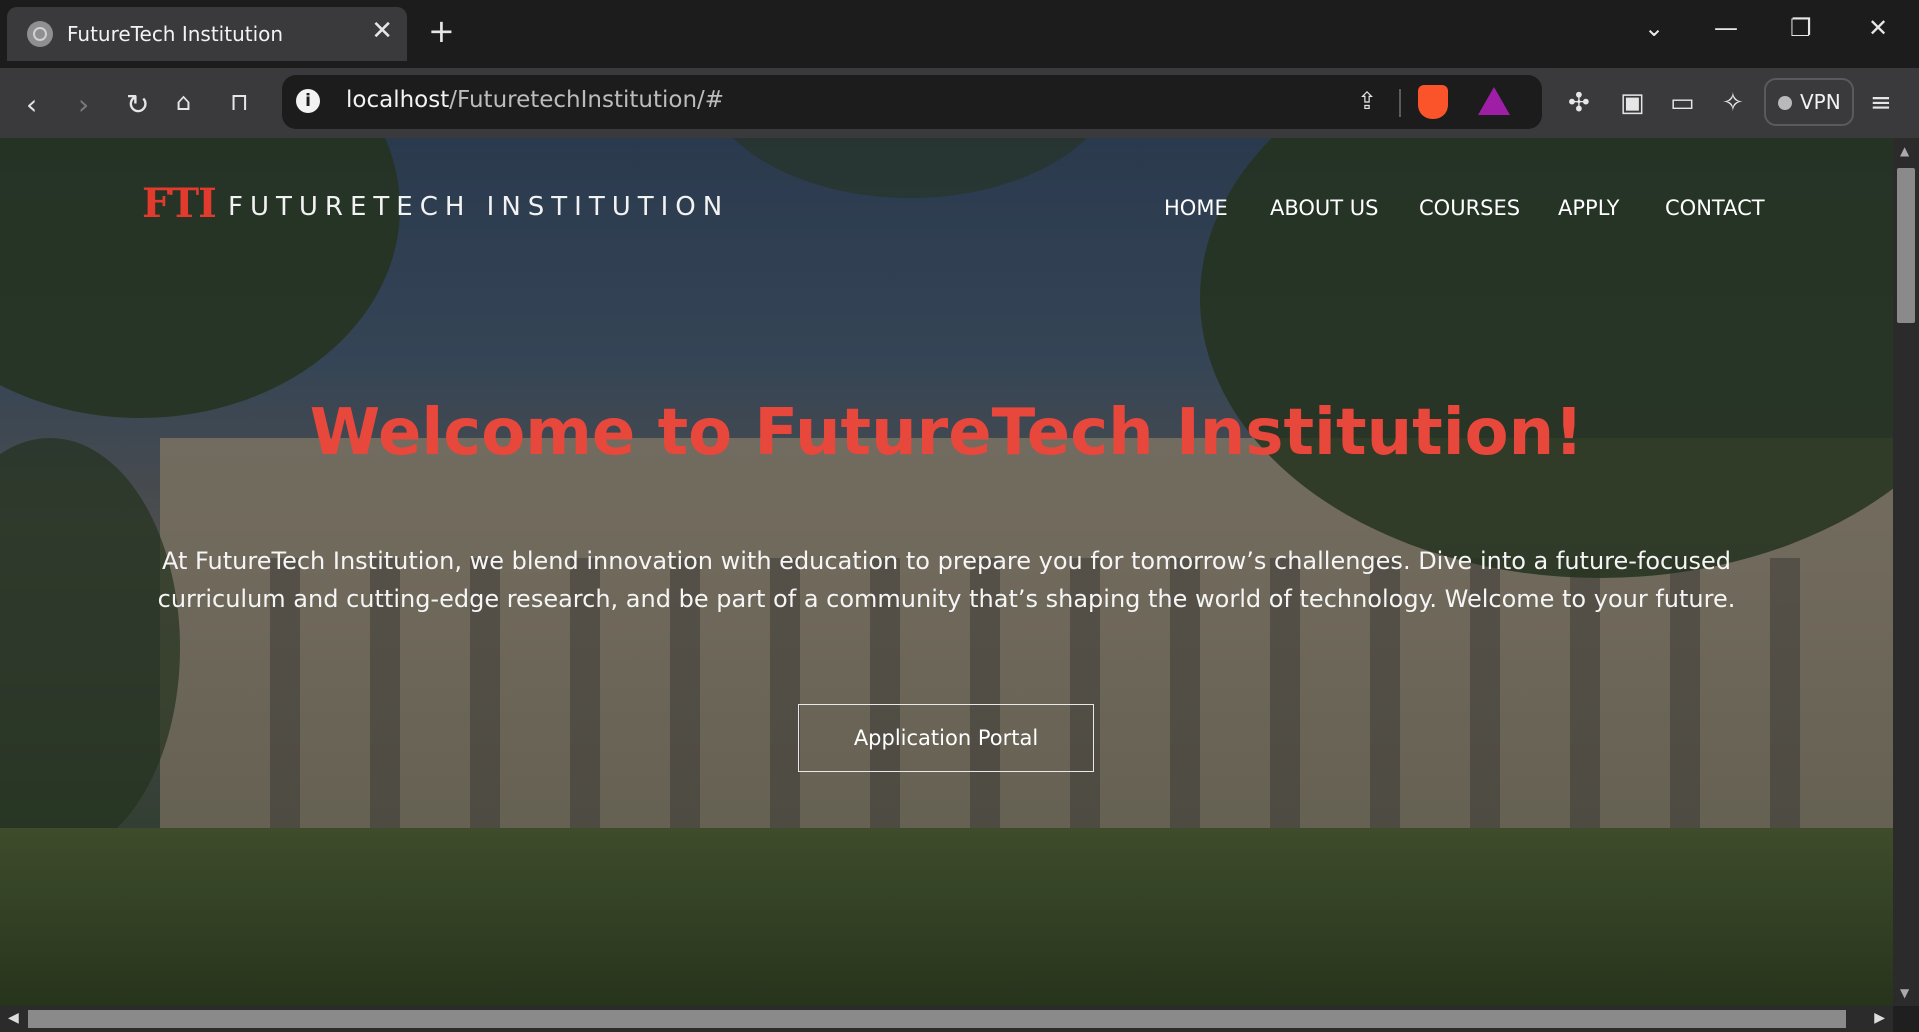  Describe the element at coordinates (1881, 103) in the screenshot. I see `menu-icon: ≡` at that location.